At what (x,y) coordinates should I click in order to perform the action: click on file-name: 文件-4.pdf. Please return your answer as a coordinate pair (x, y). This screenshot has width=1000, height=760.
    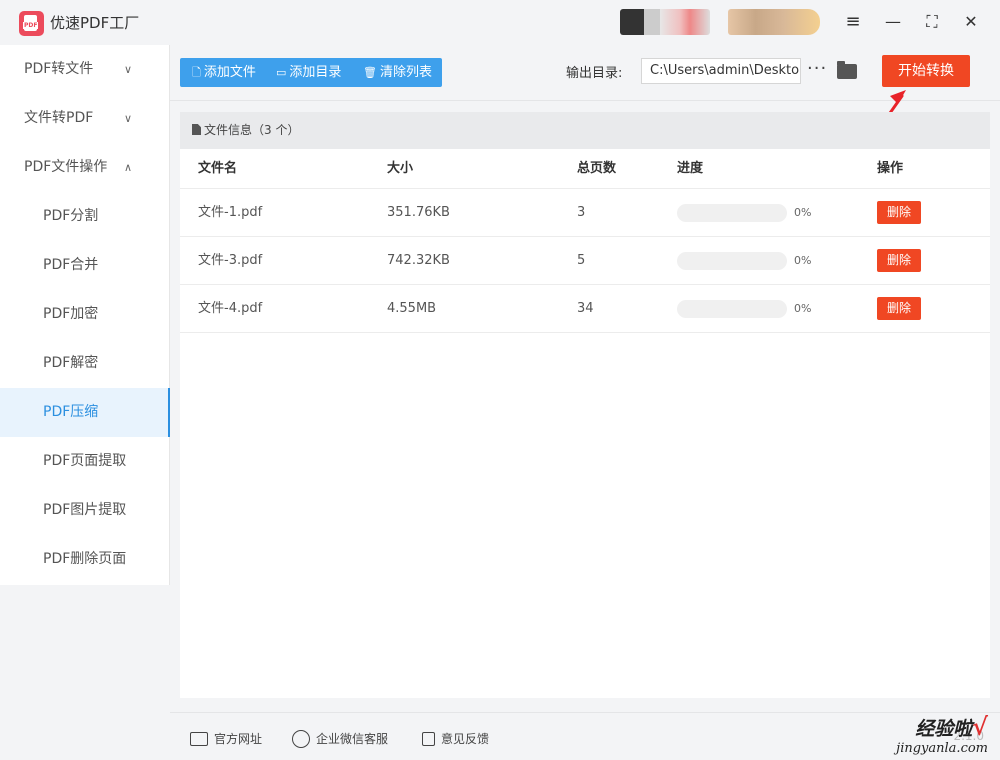
    Looking at the image, I should click on (230, 308).